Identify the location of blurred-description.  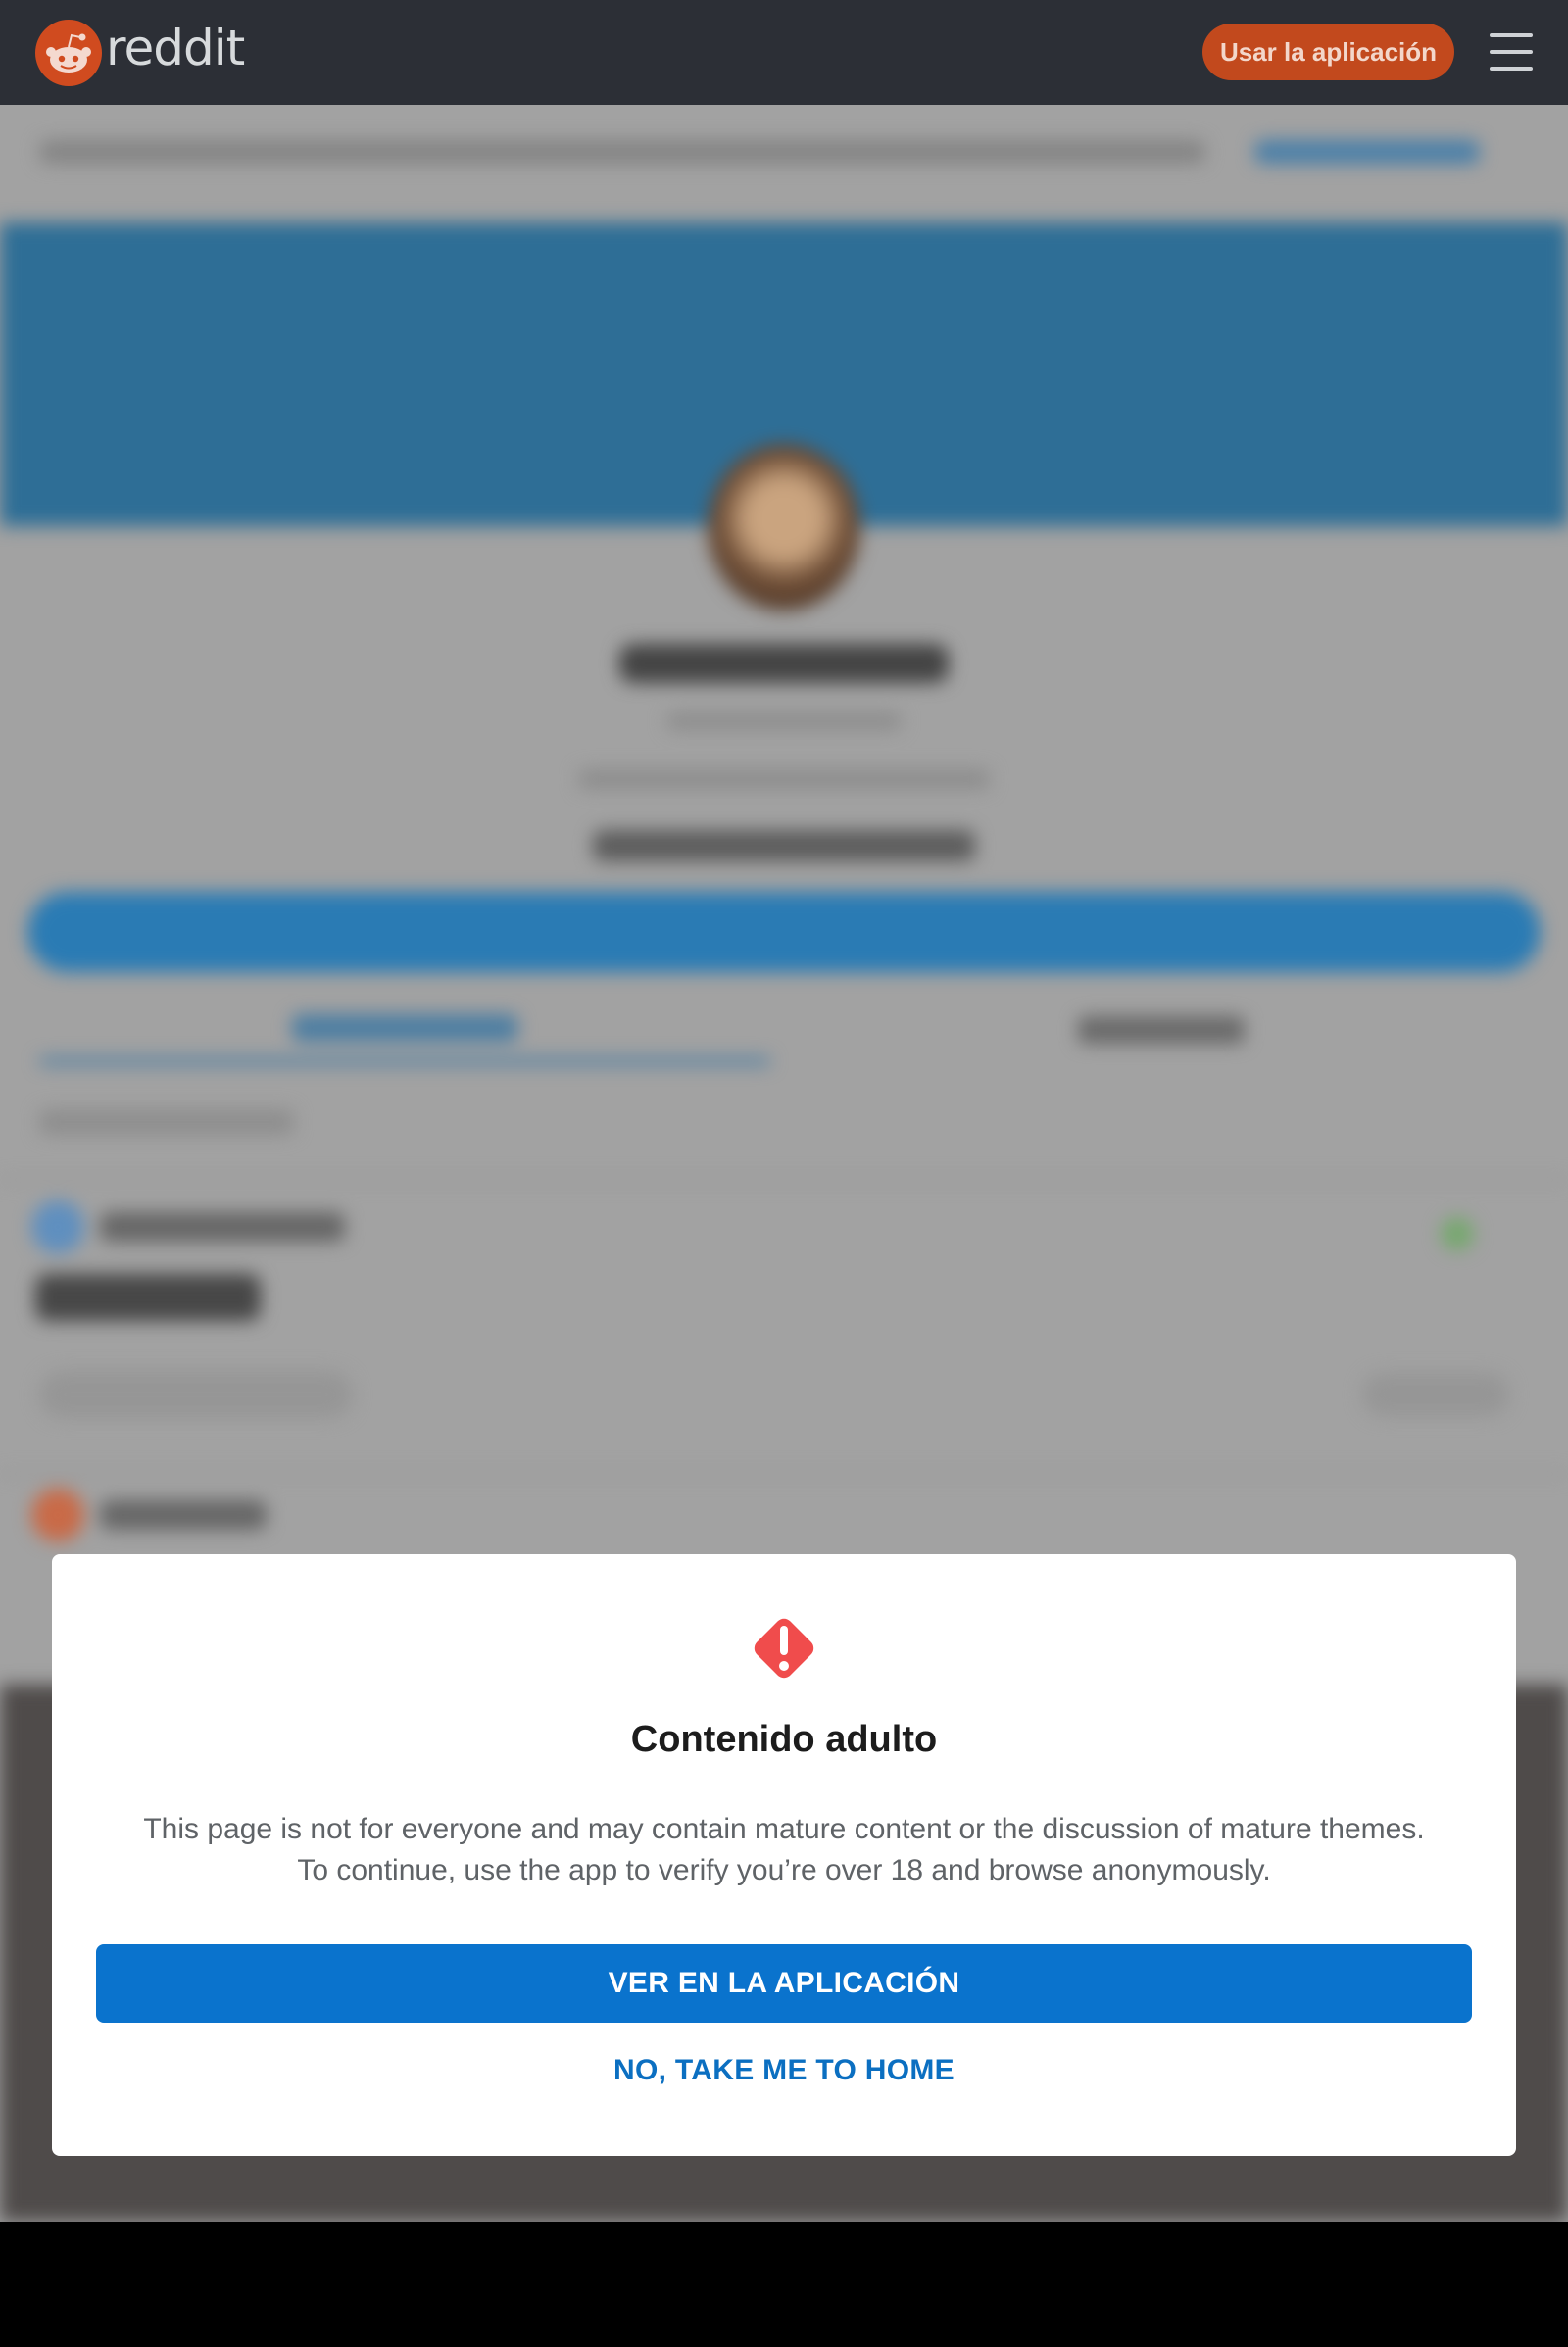
(784, 779).